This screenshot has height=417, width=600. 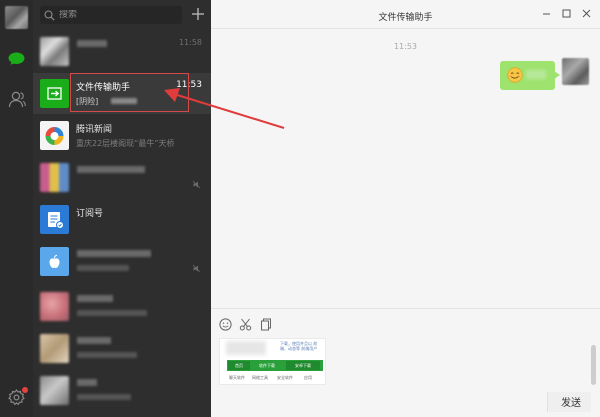 What do you see at coordinates (237, 377) in the screenshot?
I see `thumbnail-cat-1: 聊天软件` at bounding box center [237, 377].